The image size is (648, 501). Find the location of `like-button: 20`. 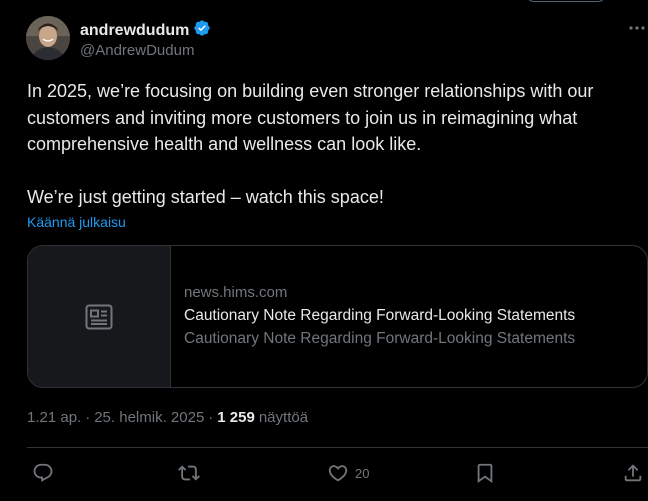

like-button: 20 is located at coordinates (348, 473).